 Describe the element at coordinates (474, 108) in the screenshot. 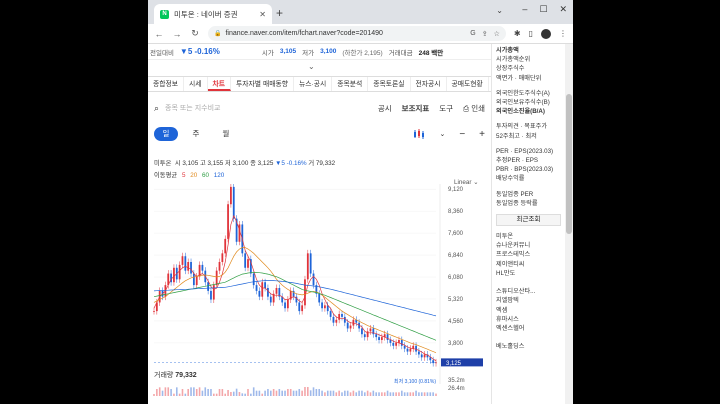

I see `print-button: ⎙ 인쇄` at that location.